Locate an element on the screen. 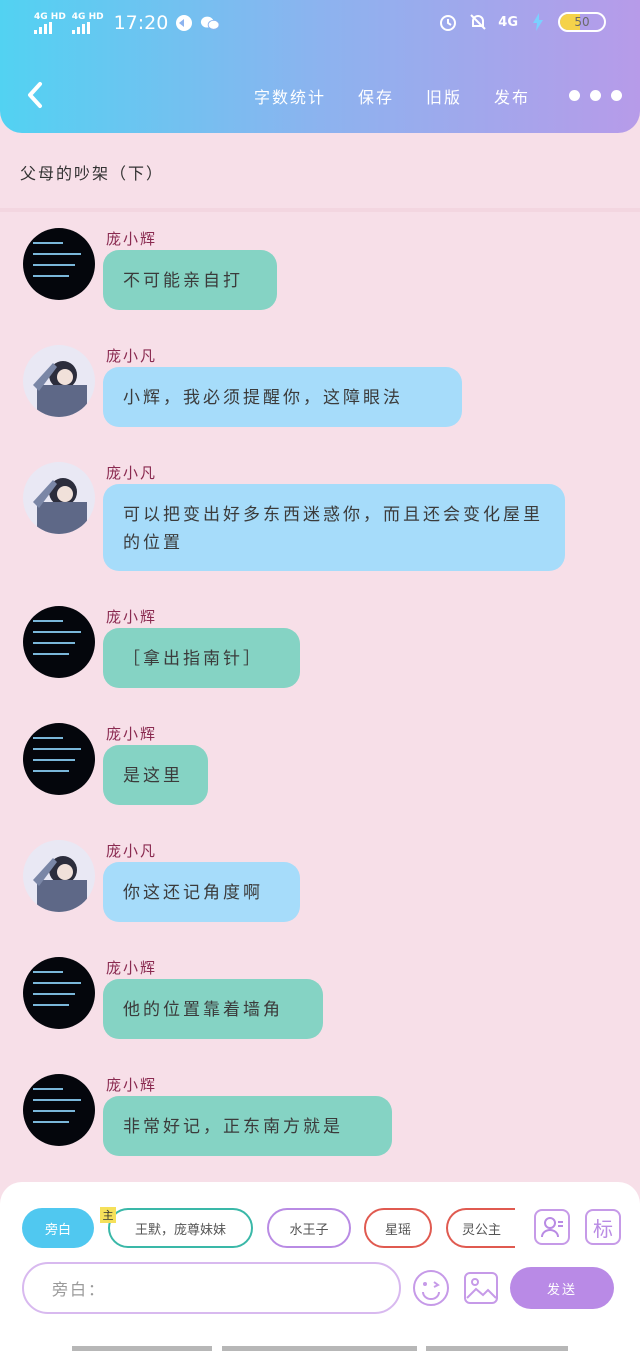 Image resolution: width=640 pixels, height=1351 pixels. message-bubble: 你这还记角度啊 is located at coordinates (201, 892).